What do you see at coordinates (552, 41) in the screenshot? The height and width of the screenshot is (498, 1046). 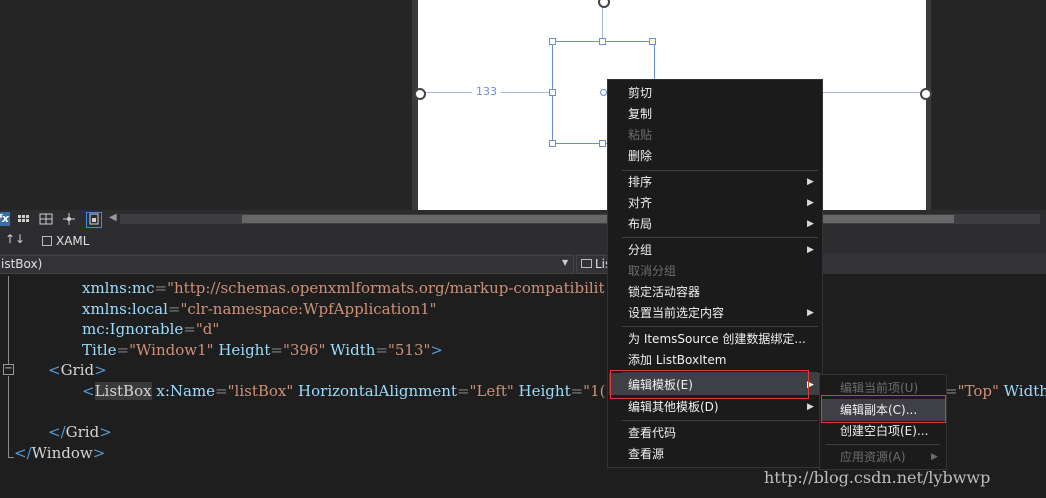 I see `resize-handle-tl` at bounding box center [552, 41].